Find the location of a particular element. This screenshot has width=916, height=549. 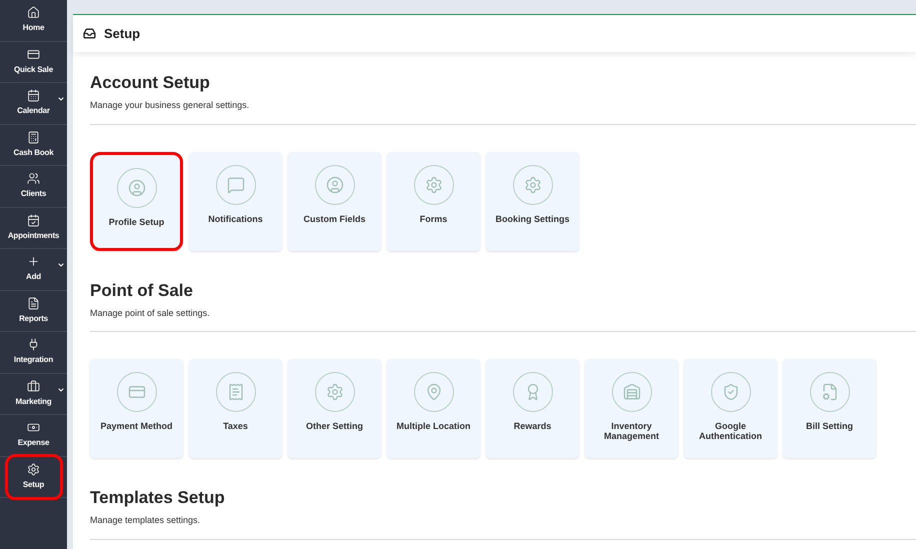

page-title: Setup is located at coordinates (122, 33).